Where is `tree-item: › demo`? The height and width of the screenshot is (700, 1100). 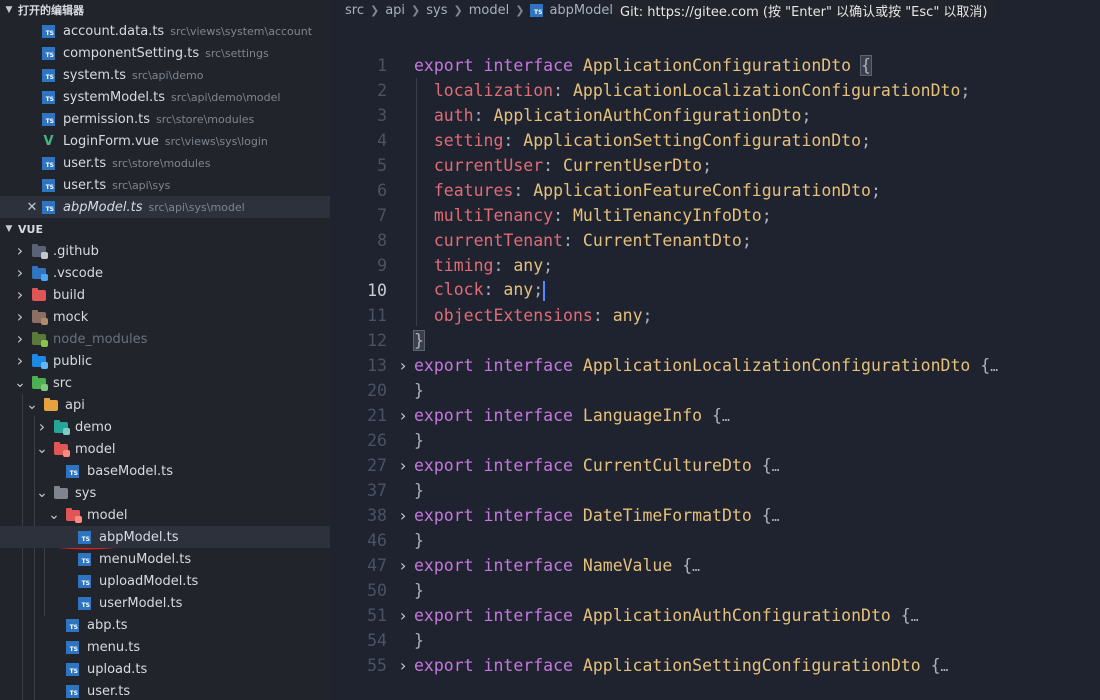 tree-item: › demo is located at coordinates (165, 427).